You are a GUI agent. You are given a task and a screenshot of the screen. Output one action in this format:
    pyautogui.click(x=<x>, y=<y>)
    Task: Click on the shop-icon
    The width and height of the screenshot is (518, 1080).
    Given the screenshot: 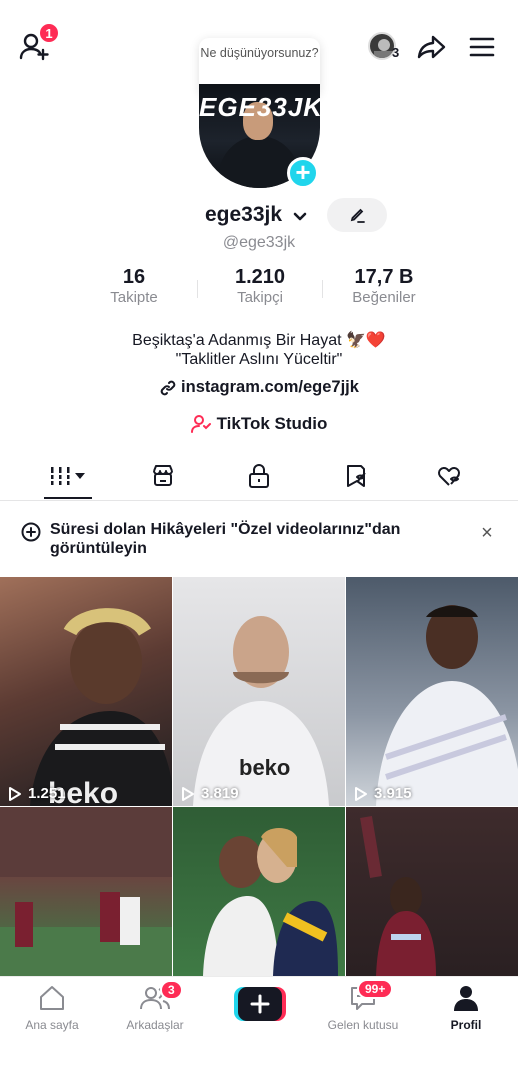 What is the action you would take?
    pyautogui.click(x=163, y=475)
    